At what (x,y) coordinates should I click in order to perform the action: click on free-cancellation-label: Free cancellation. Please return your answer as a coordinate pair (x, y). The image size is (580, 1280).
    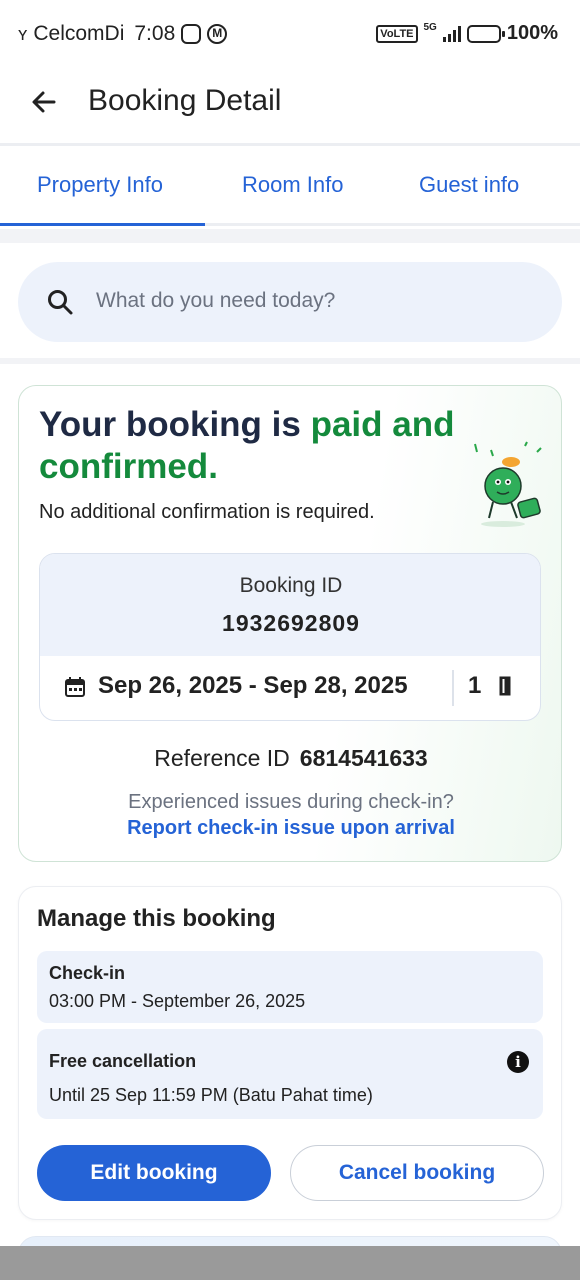
    Looking at the image, I should click on (123, 1061).